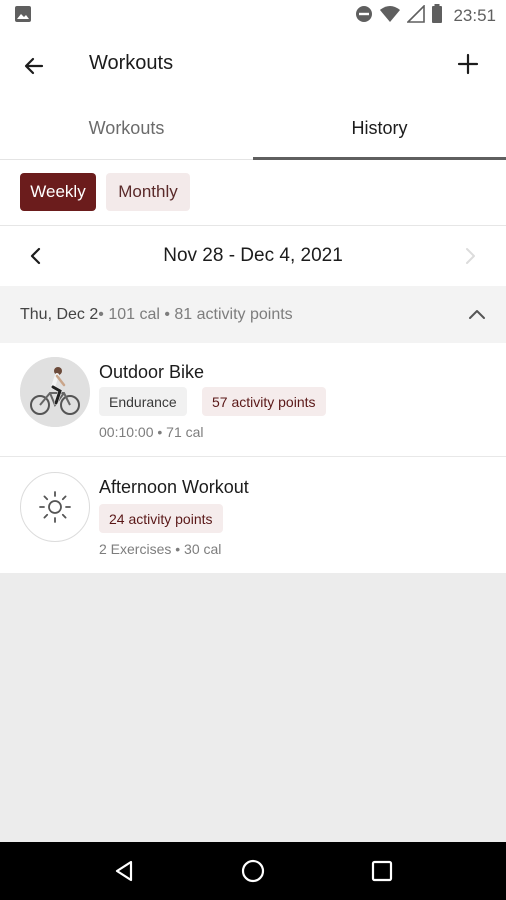  What do you see at coordinates (253, 16) in the screenshot?
I see `status-bar: 23:51` at bounding box center [253, 16].